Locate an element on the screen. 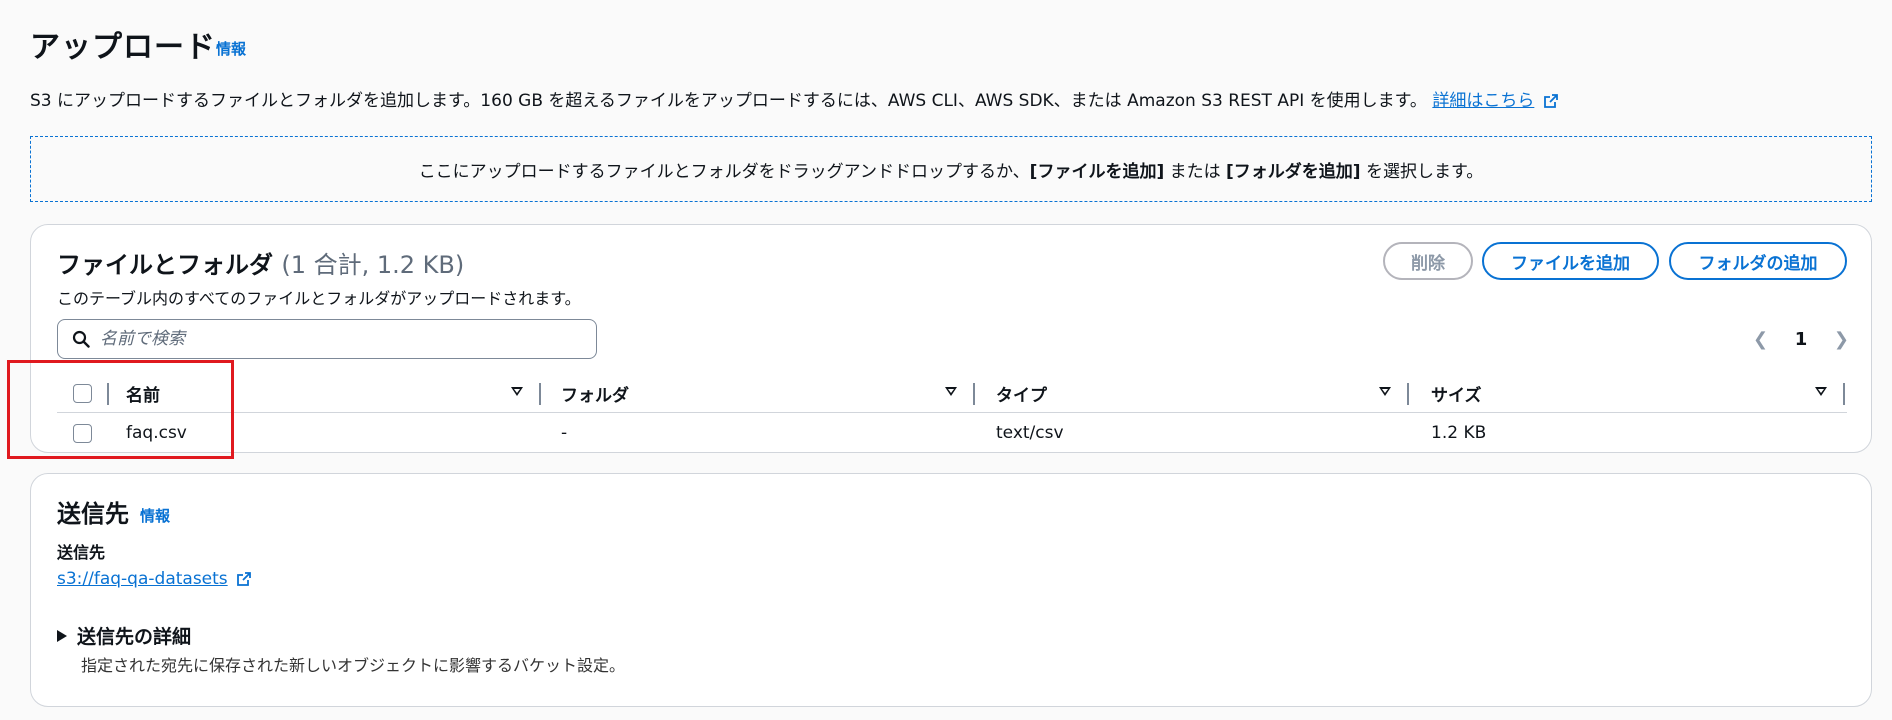  files-description: このテーブル内のすべてのファイルとフォルダがアップロードされます。 is located at coordinates (319, 298).